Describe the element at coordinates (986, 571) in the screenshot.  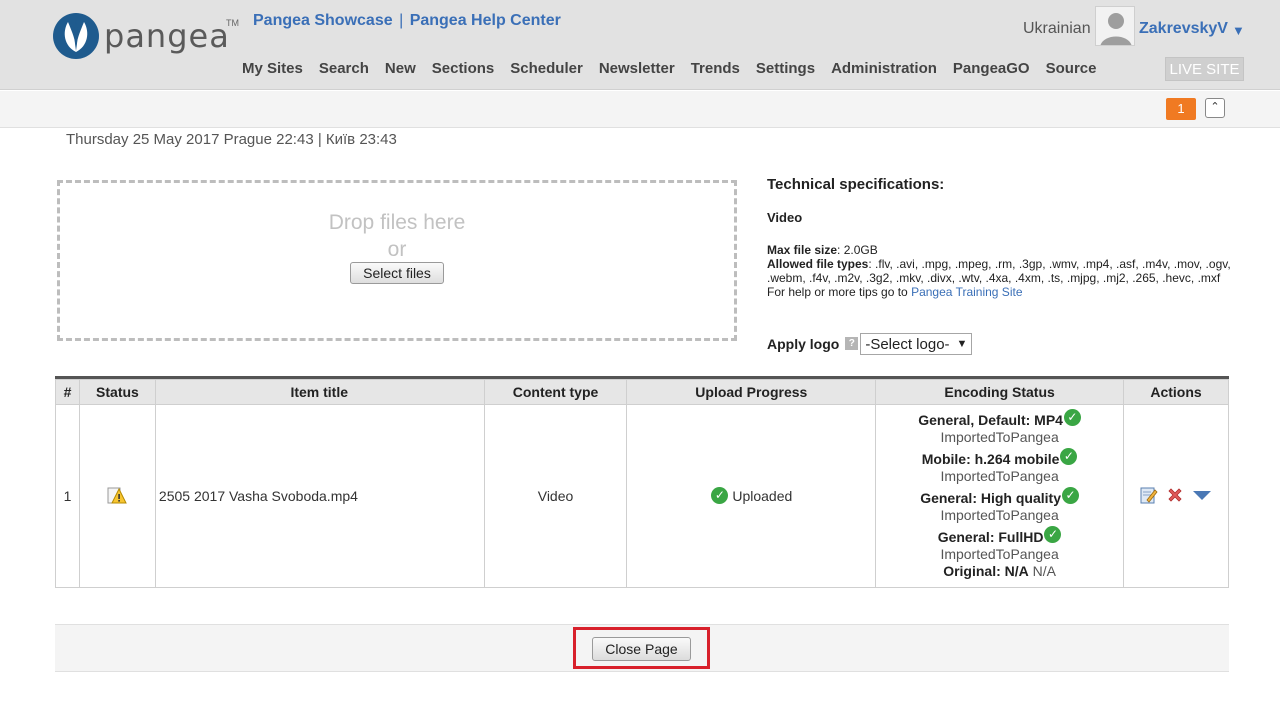
I see `original-label: Original: N/A` at that location.